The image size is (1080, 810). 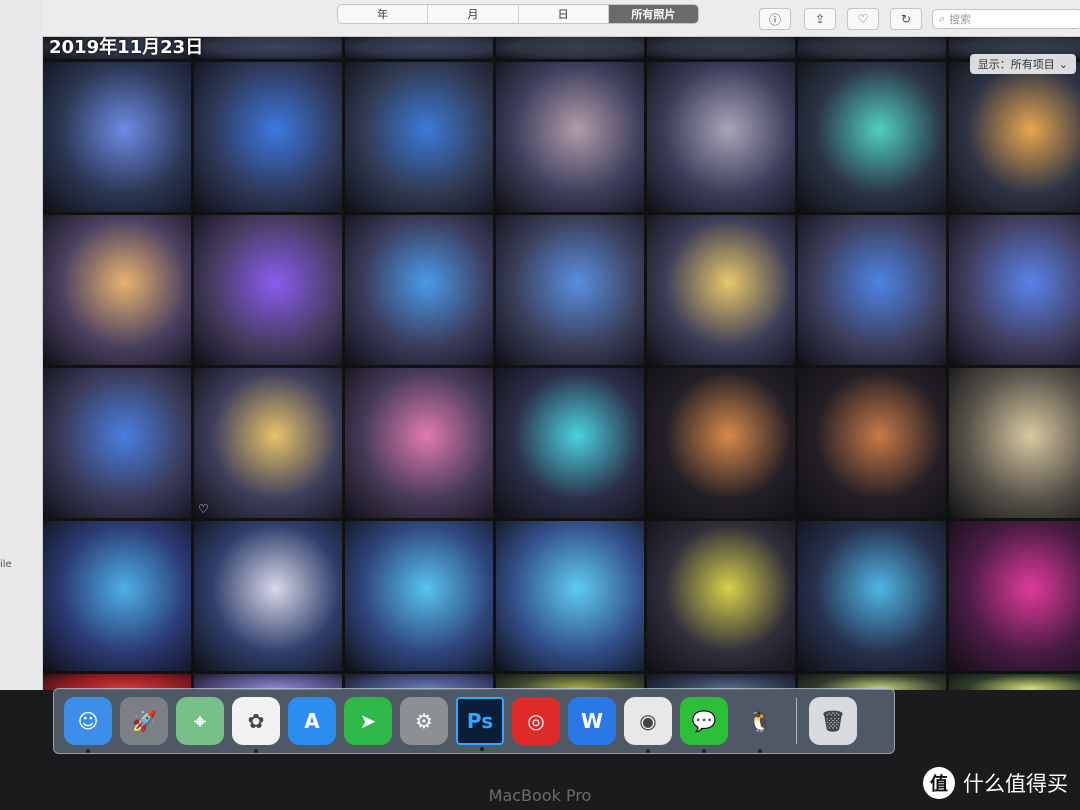 What do you see at coordinates (653, 14) in the screenshot?
I see `tab-3: 所有照片` at bounding box center [653, 14].